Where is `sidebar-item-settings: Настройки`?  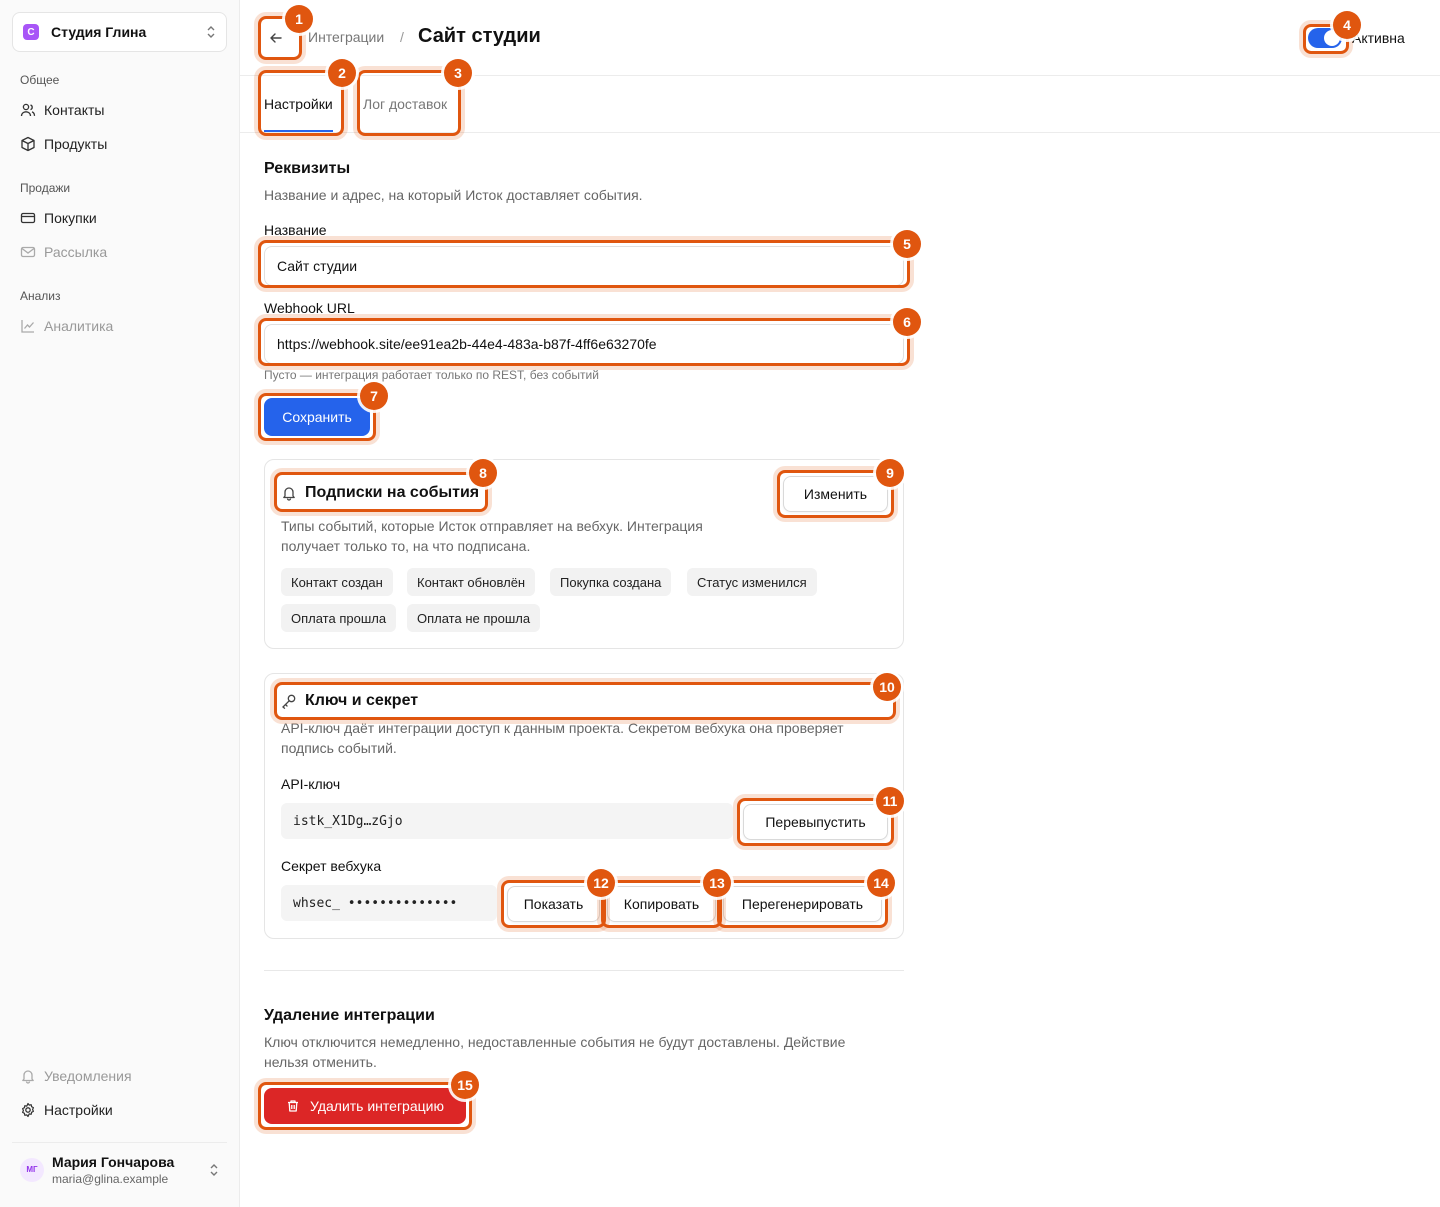
sidebar-item-settings: Настройки is located at coordinates (66, 1110).